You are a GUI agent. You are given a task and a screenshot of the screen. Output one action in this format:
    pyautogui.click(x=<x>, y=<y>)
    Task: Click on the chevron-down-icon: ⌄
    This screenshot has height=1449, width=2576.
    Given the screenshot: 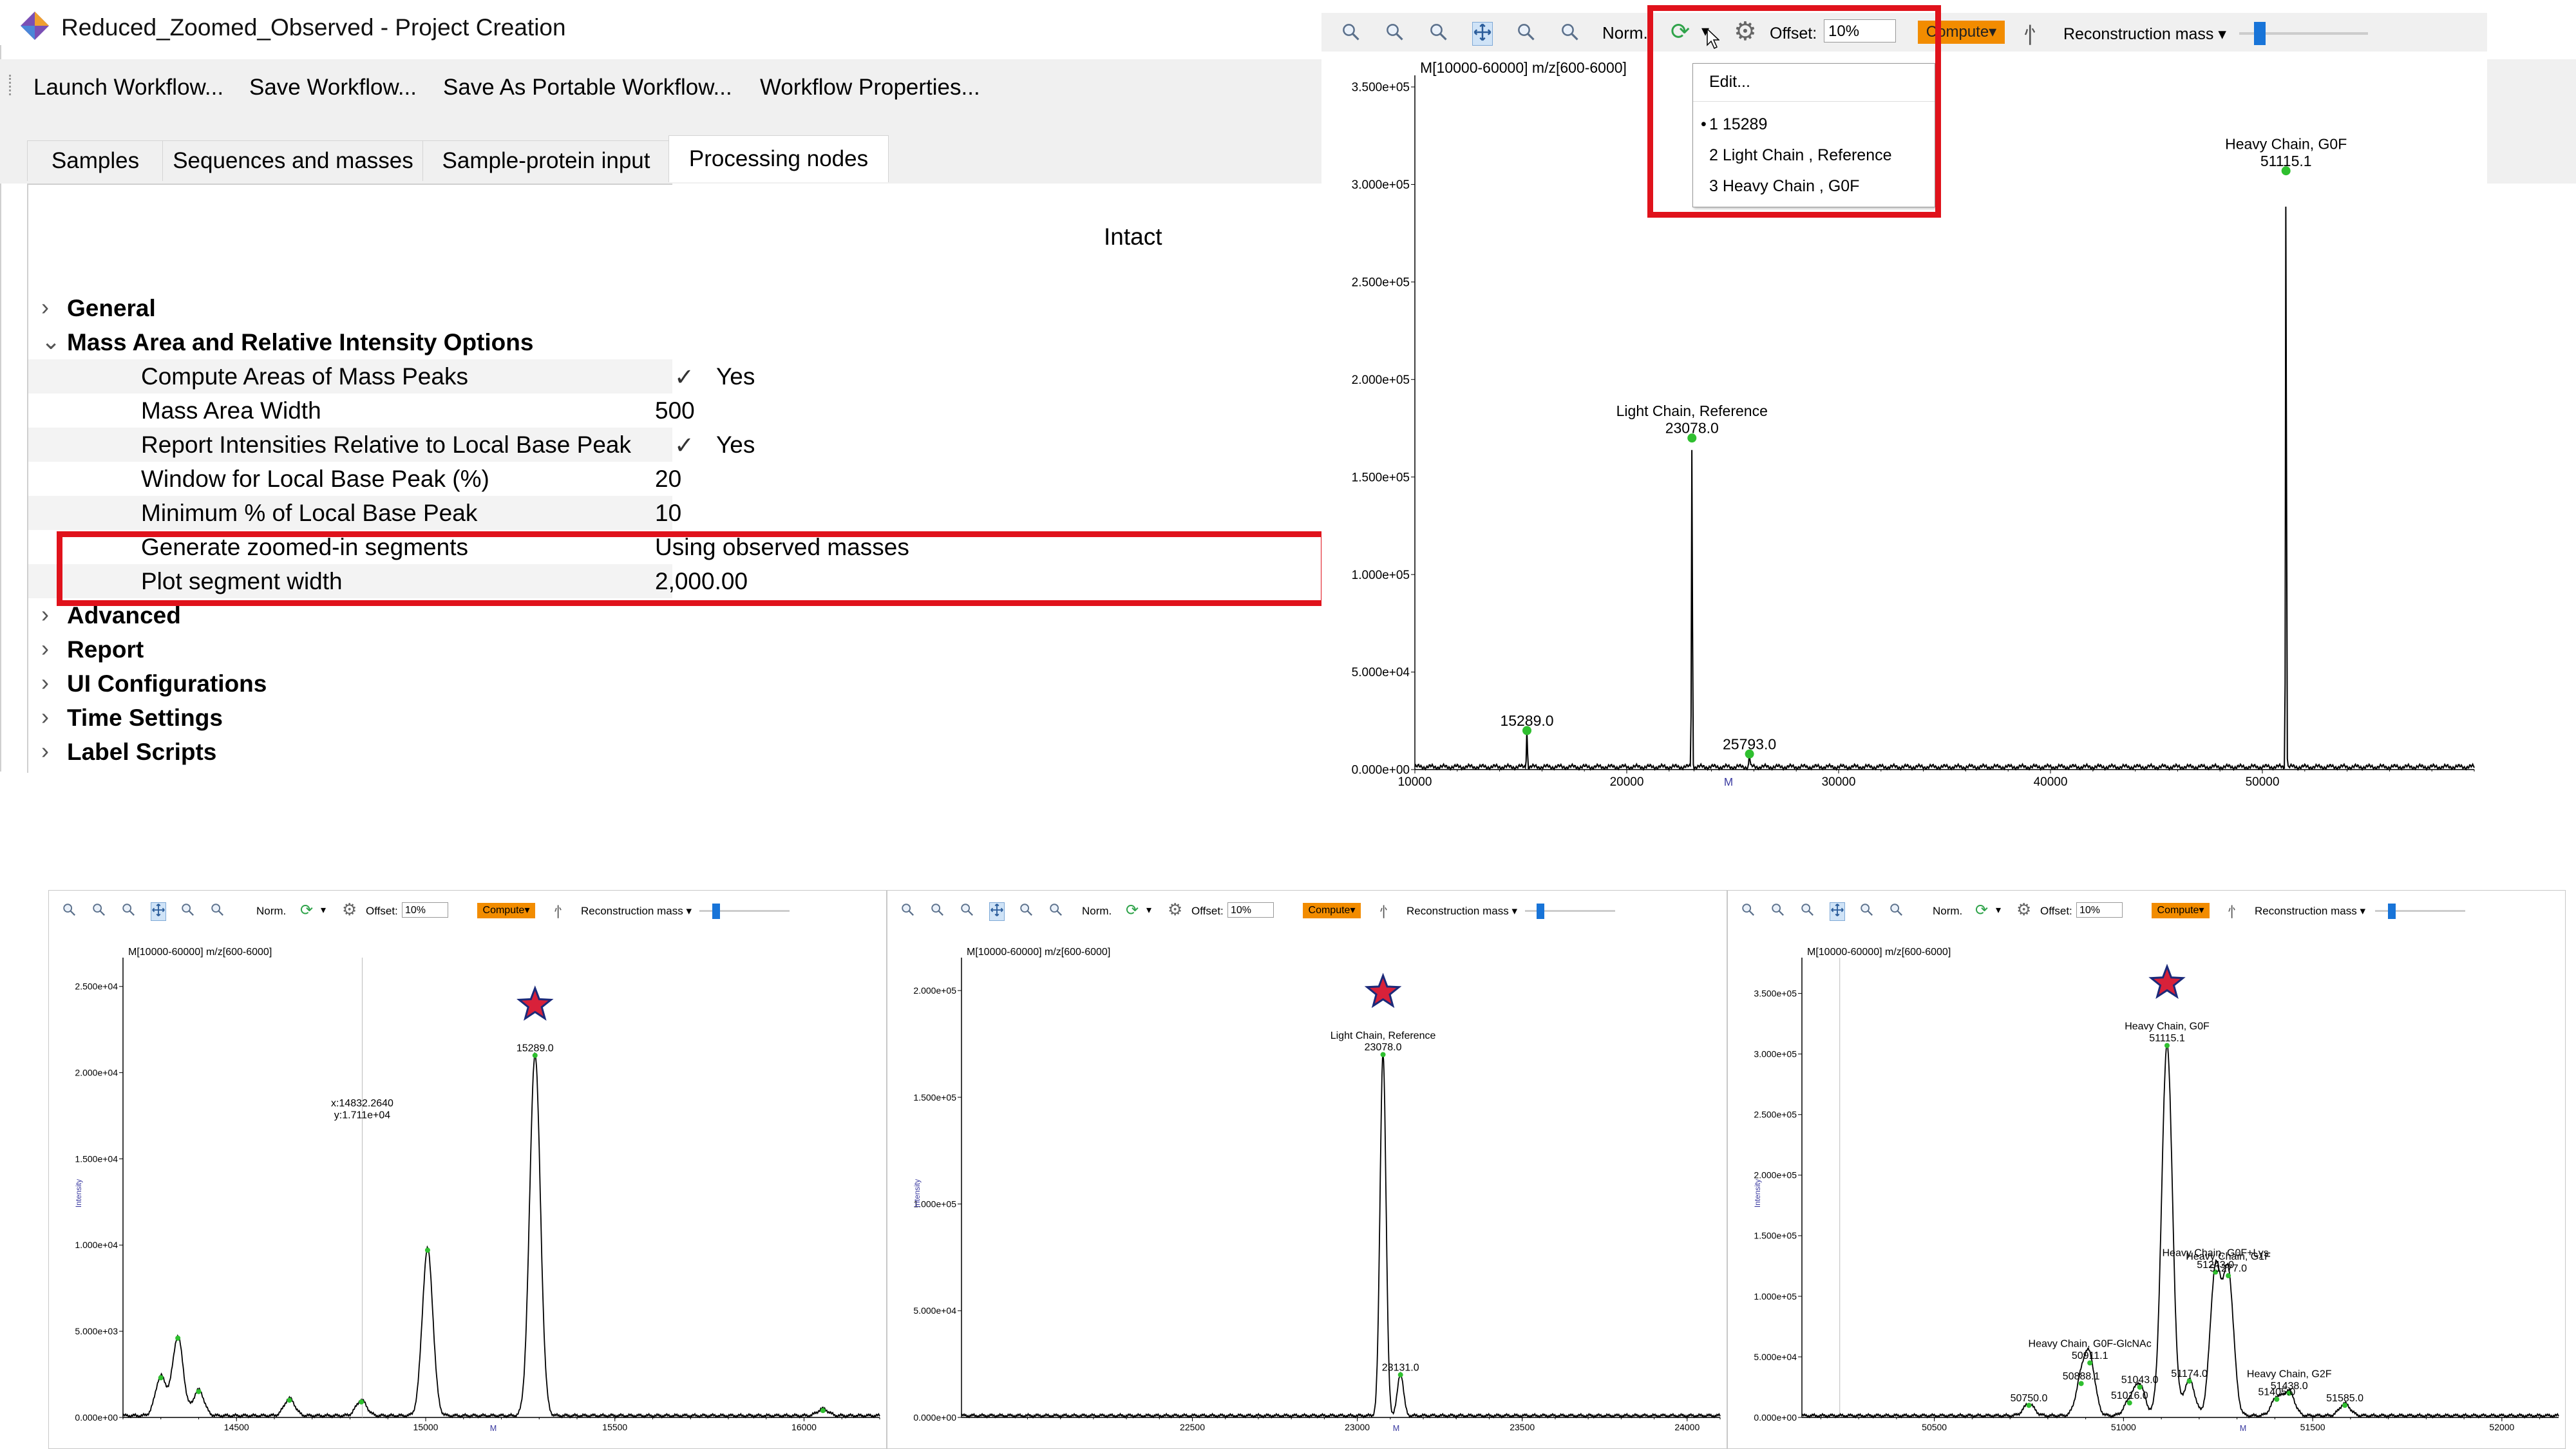 What is the action you would take?
    pyautogui.click(x=51, y=341)
    